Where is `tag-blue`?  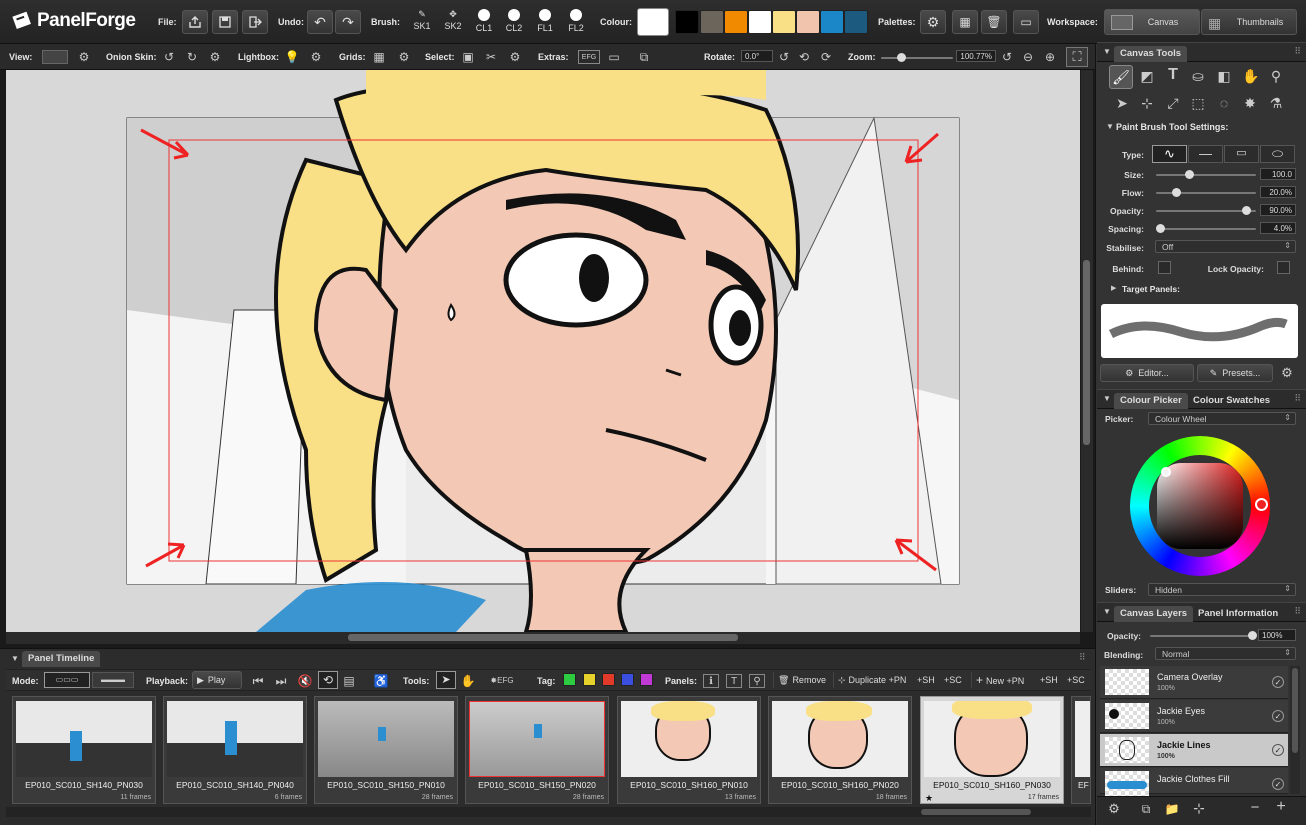 tag-blue is located at coordinates (627, 679).